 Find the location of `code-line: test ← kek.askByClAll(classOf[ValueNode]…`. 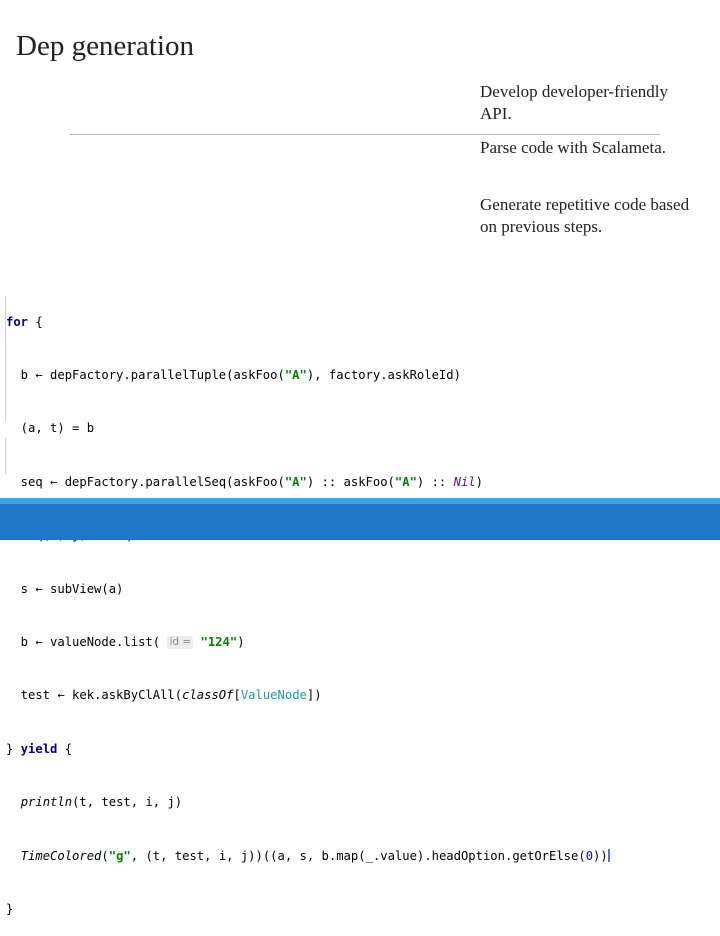

code-line: test ← kek.askByClAll(classOf[ValueNode]… is located at coordinates (164, 695).